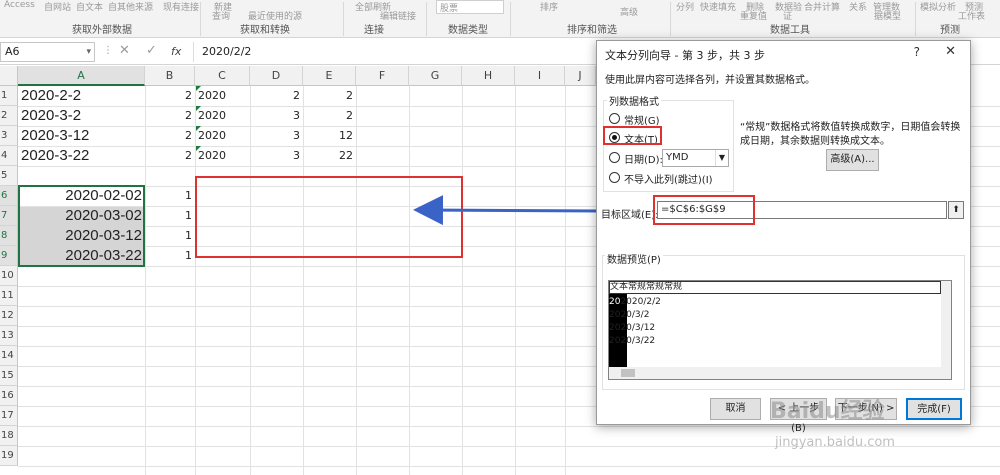  Describe the element at coordinates (971, 15) in the screenshot. I see `ribbon-item-sheet: 工作表` at that location.